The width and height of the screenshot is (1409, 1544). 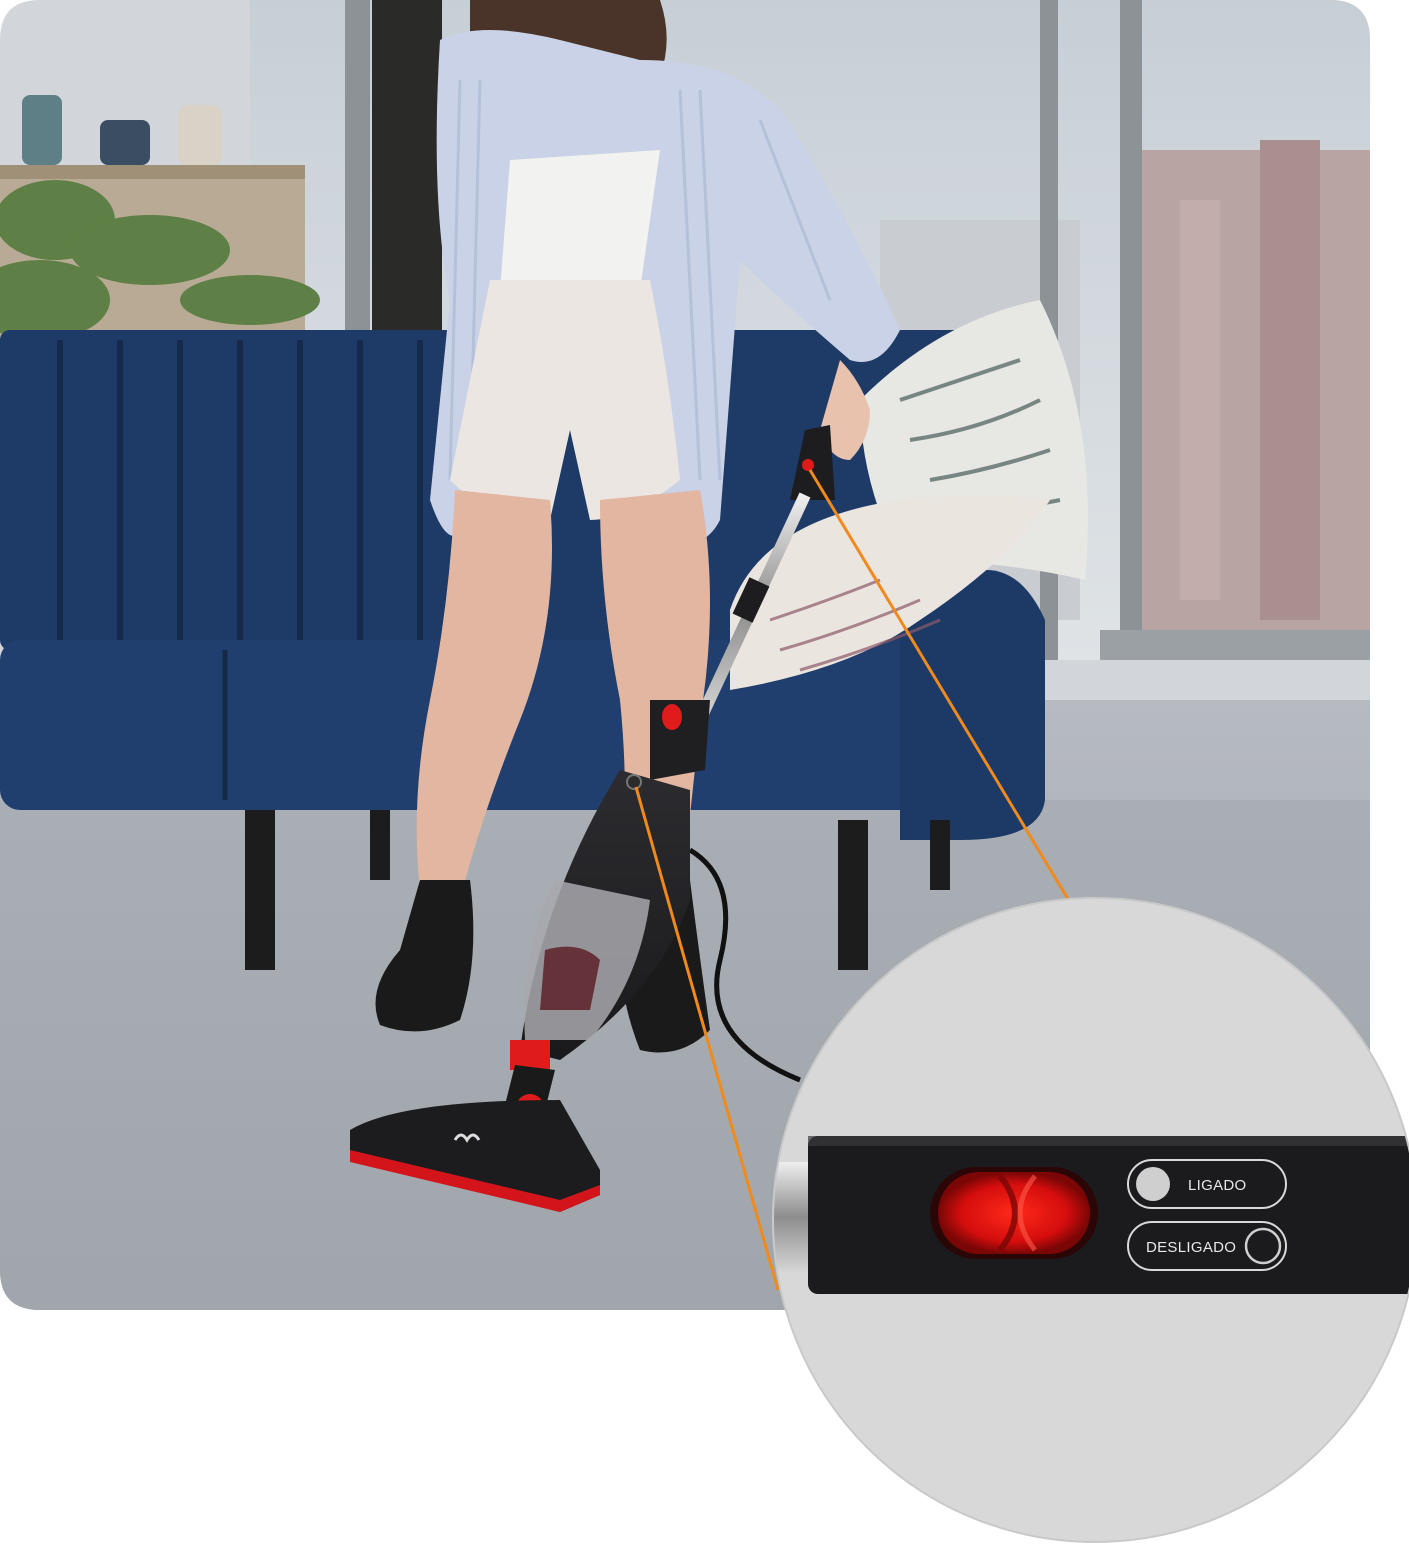 I want to click on power-switch-marker, so click(x=808, y=465).